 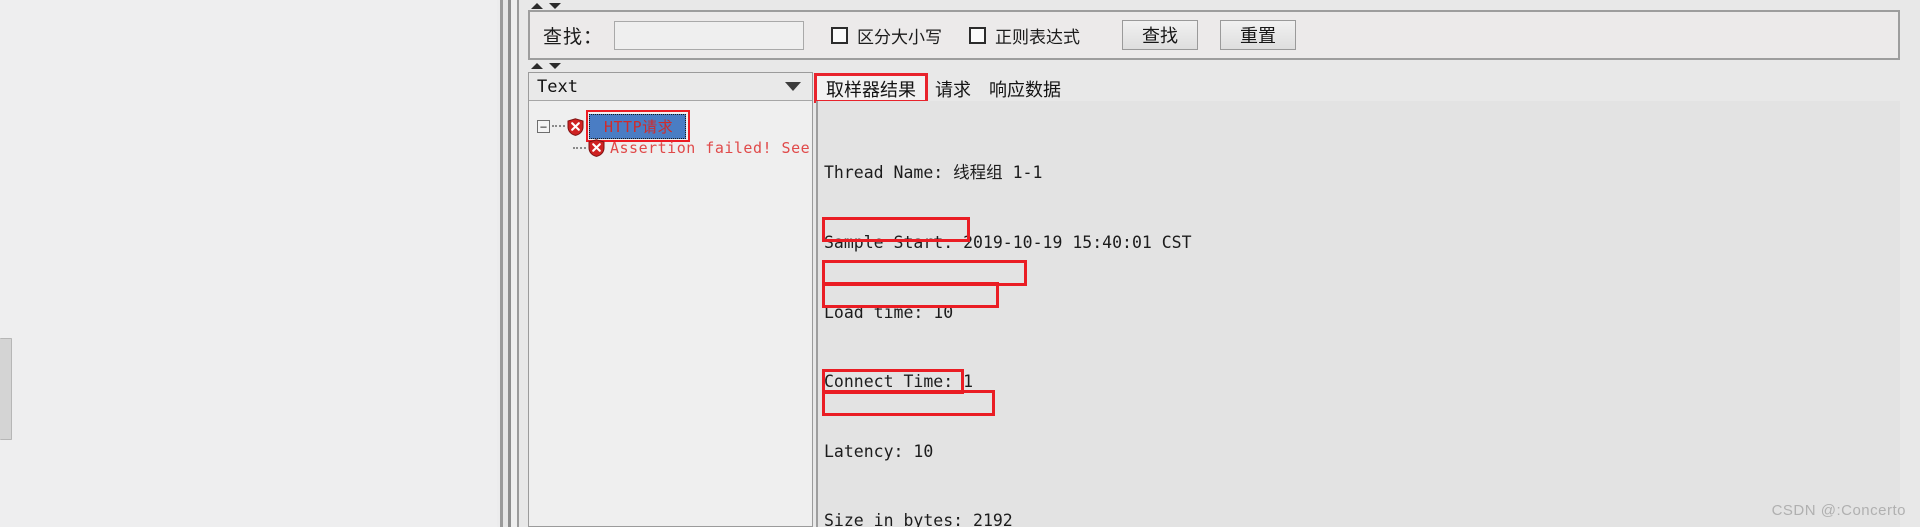 I want to click on result-line: Latency: 10, so click(x=879, y=451).